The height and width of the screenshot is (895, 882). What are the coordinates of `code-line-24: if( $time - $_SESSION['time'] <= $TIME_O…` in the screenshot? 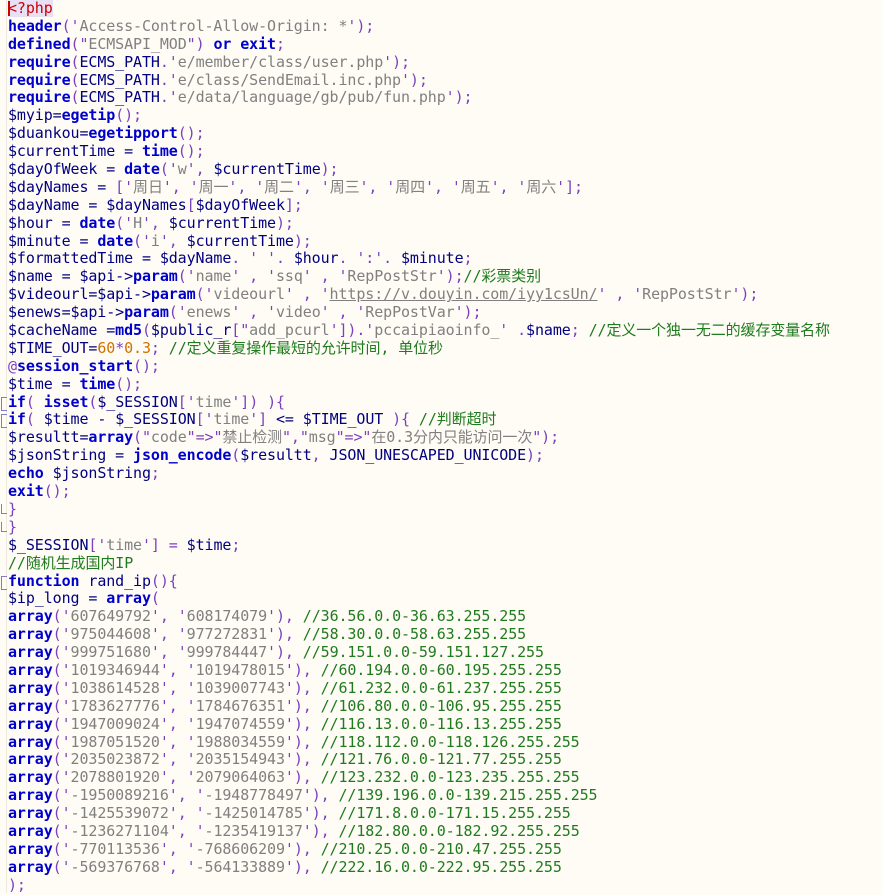 It's located at (441, 419).